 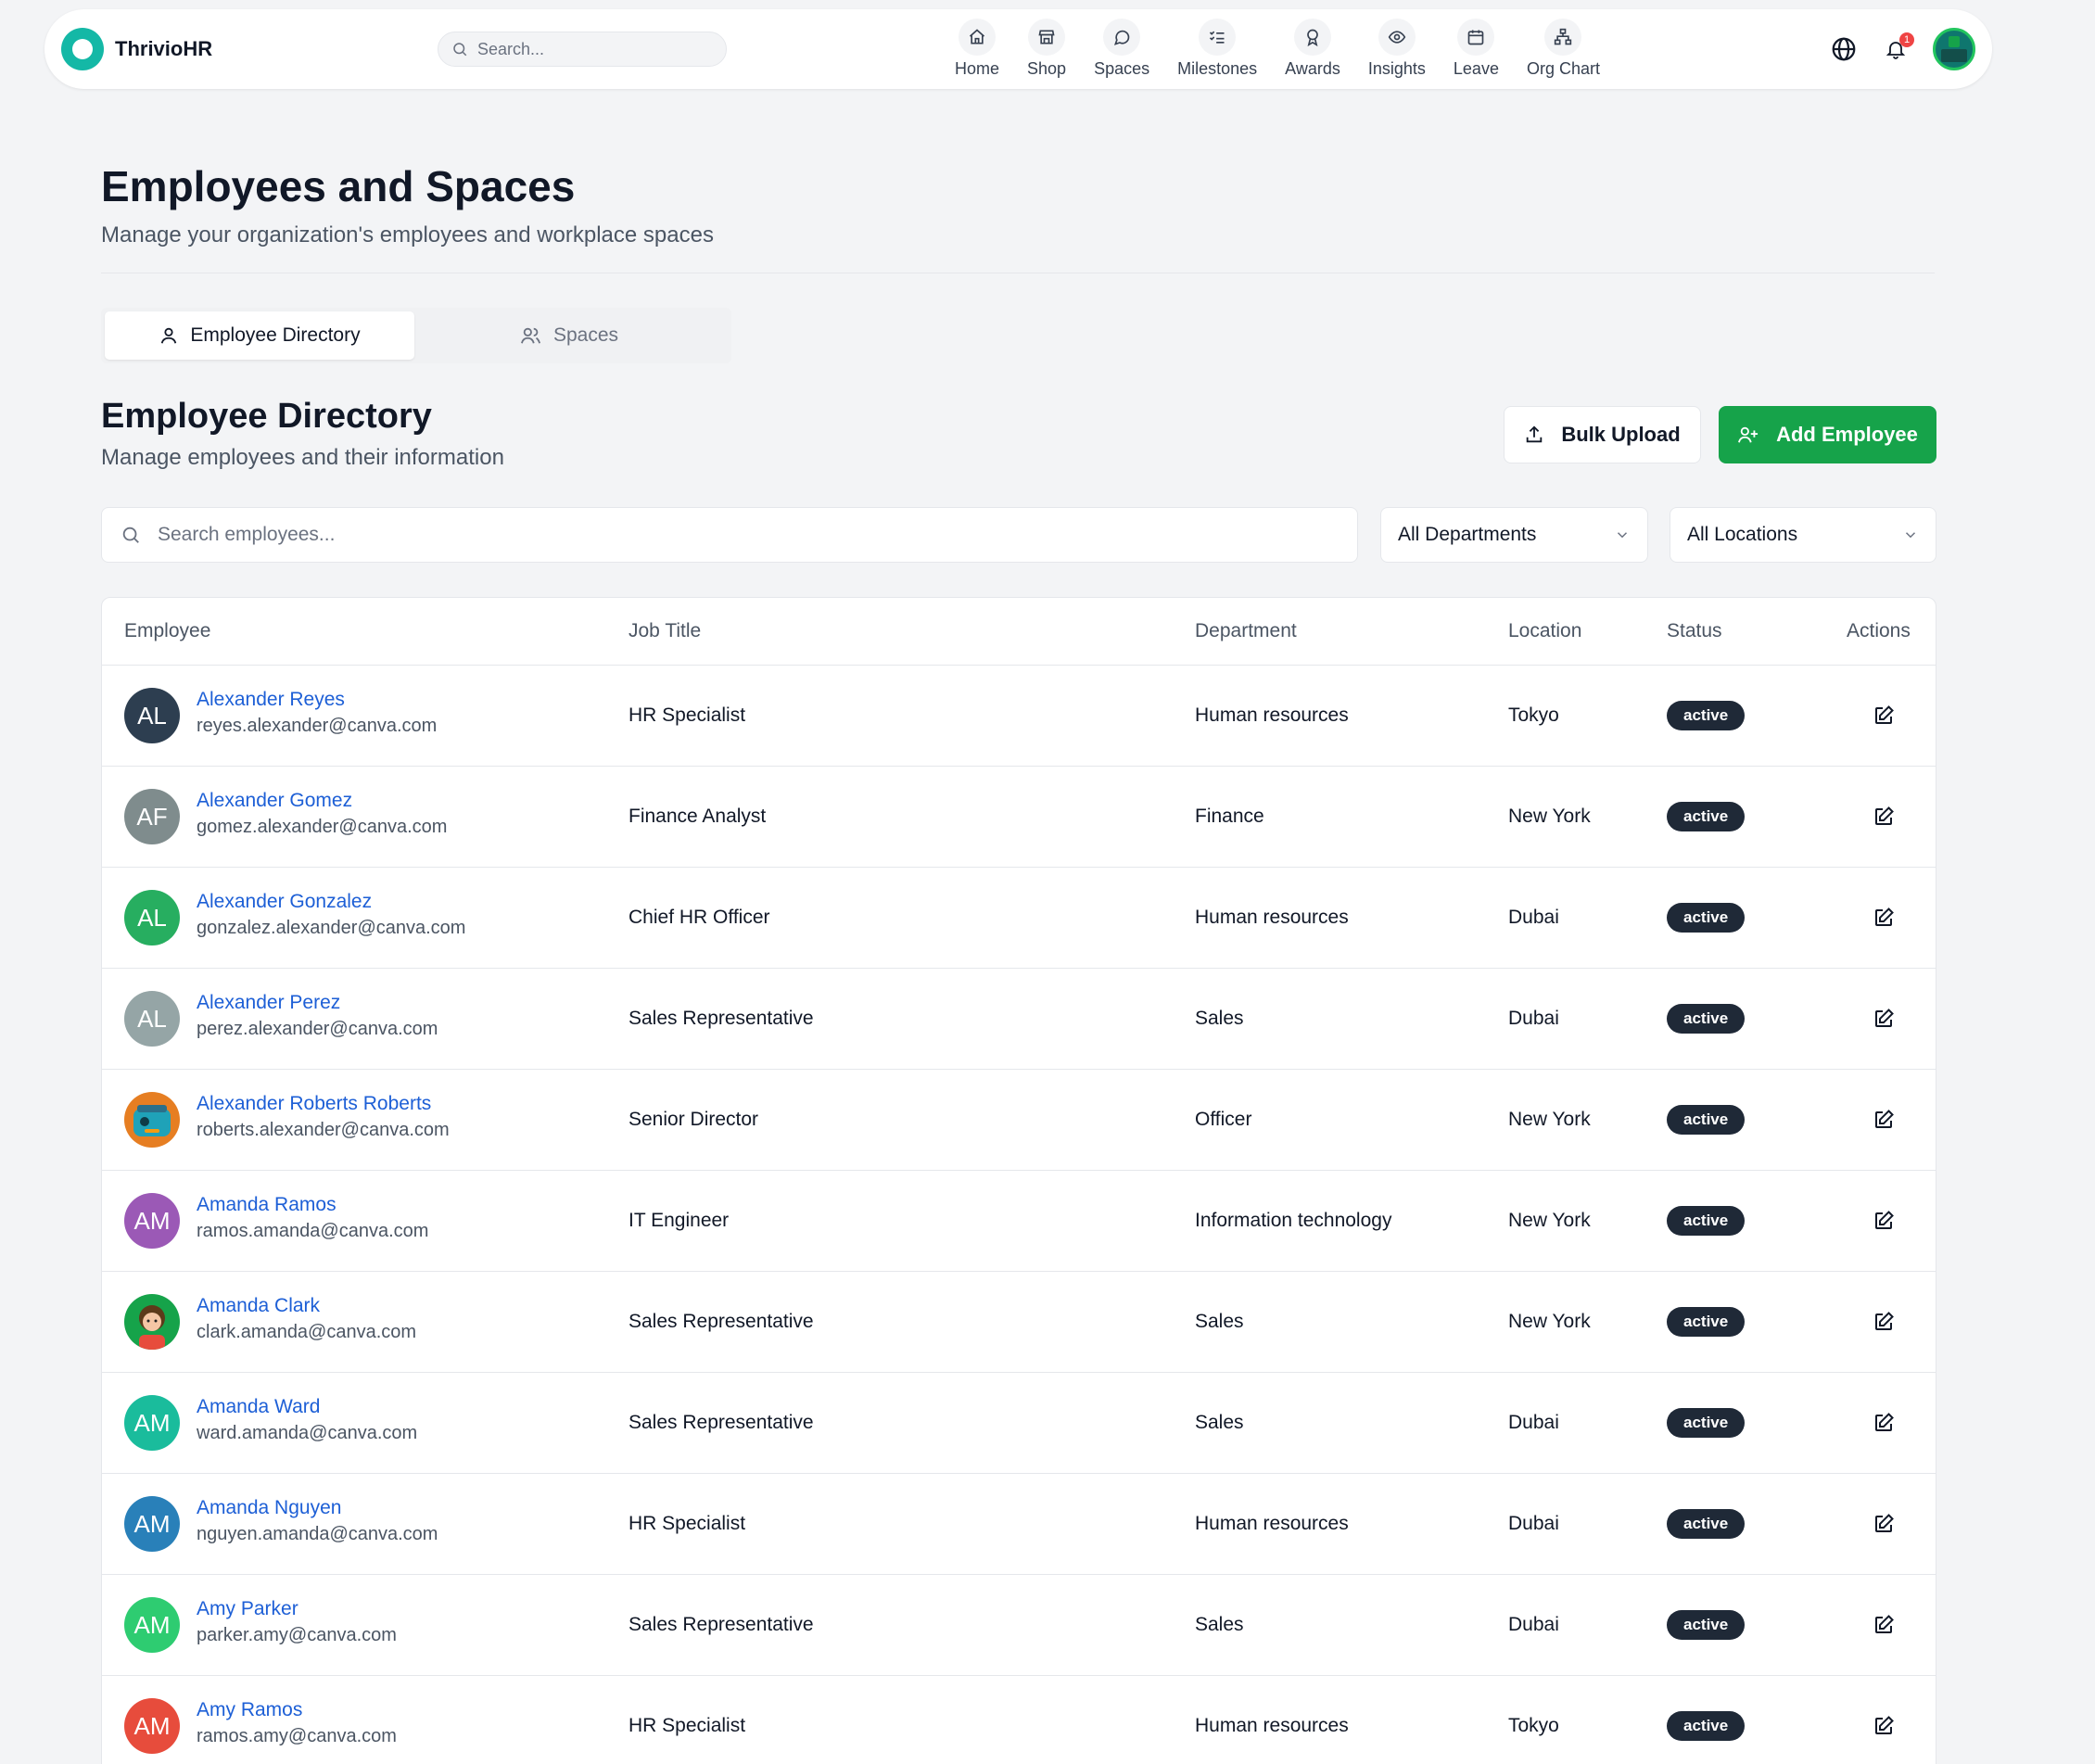 What do you see at coordinates (302, 457) in the screenshot?
I see `section-subtitle: Manage employees and their information` at bounding box center [302, 457].